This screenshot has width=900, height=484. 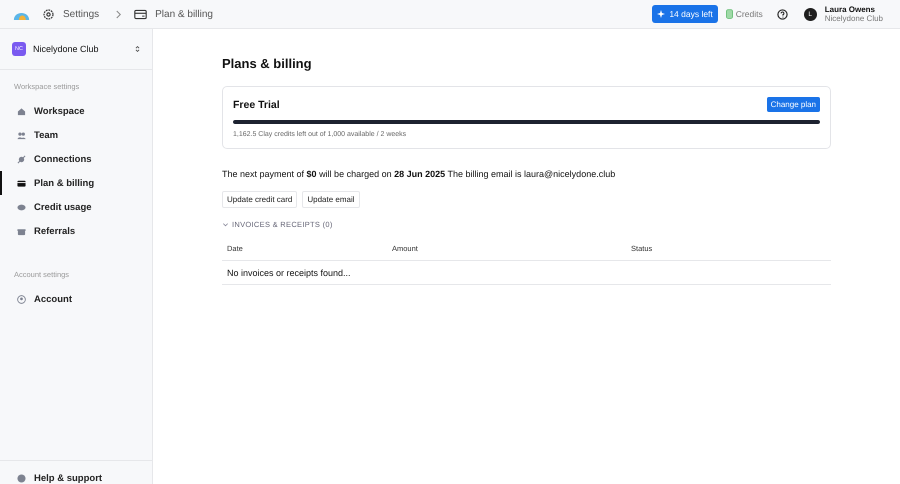 What do you see at coordinates (76, 207) in the screenshot?
I see `sidebar-item: Credit usage` at bounding box center [76, 207].